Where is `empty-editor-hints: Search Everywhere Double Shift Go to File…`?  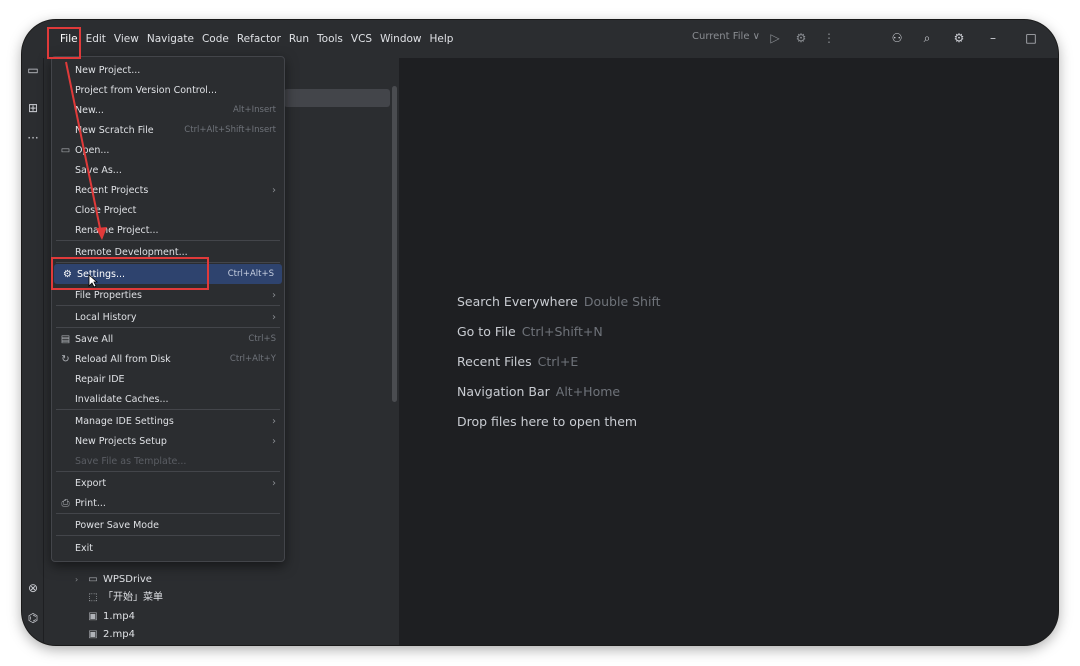 empty-editor-hints: Search Everywhere Double Shift Go to File… is located at coordinates (559, 368).